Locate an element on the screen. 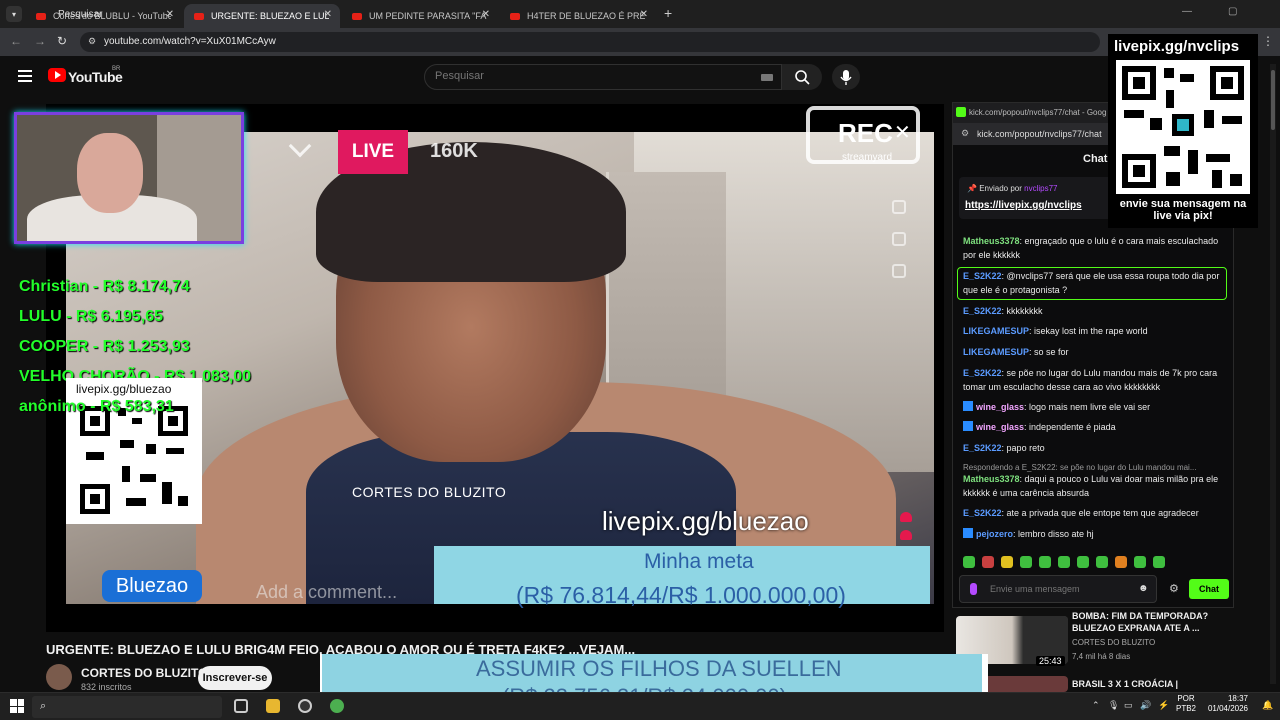 The image size is (1280, 720). page-scrollbar is located at coordinates (1273, 374).